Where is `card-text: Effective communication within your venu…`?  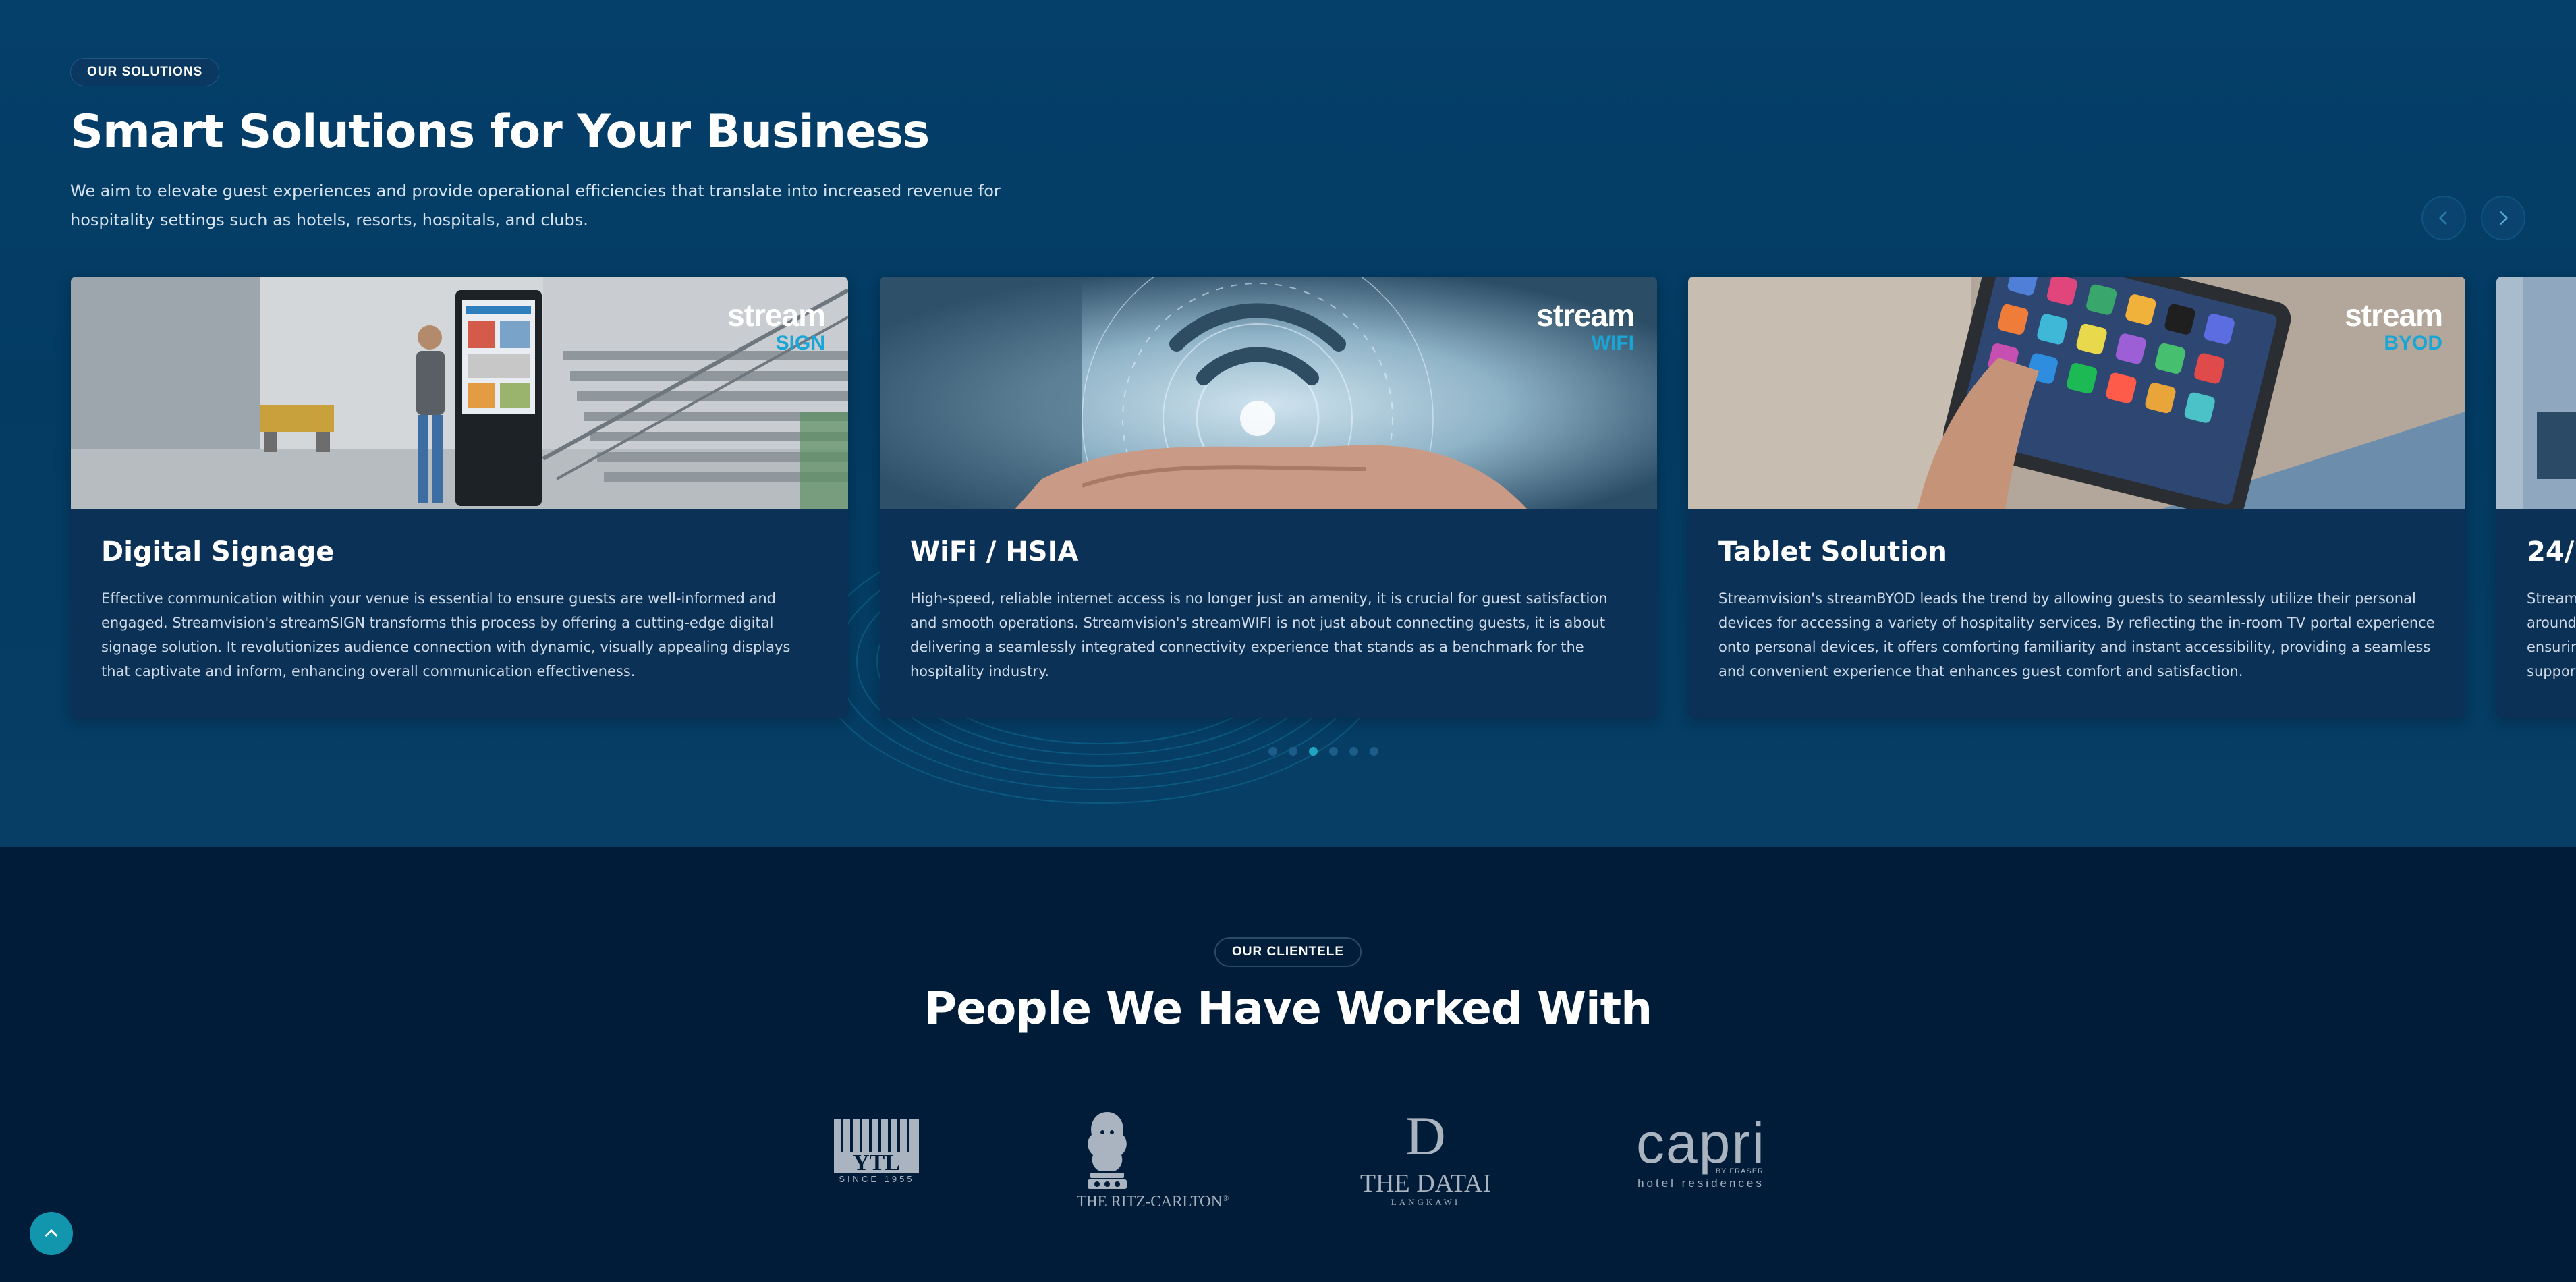 card-text: Effective communication within your venu… is located at coordinates (446, 634).